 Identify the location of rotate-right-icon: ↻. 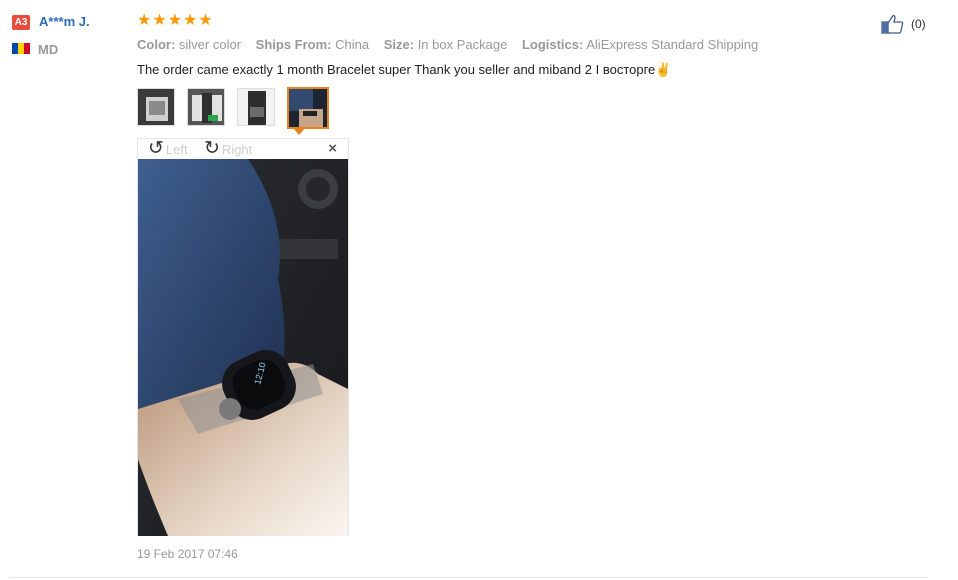
(212, 148).